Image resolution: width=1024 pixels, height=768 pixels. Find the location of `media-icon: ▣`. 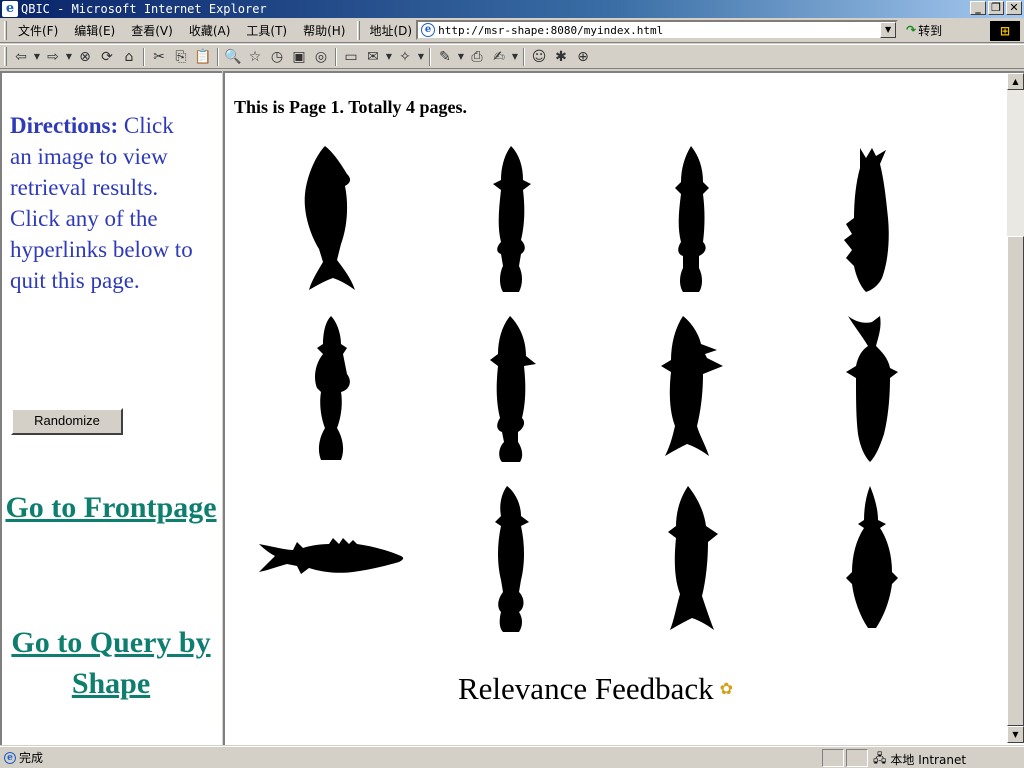

media-icon: ▣ is located at coordinates (299, 57).